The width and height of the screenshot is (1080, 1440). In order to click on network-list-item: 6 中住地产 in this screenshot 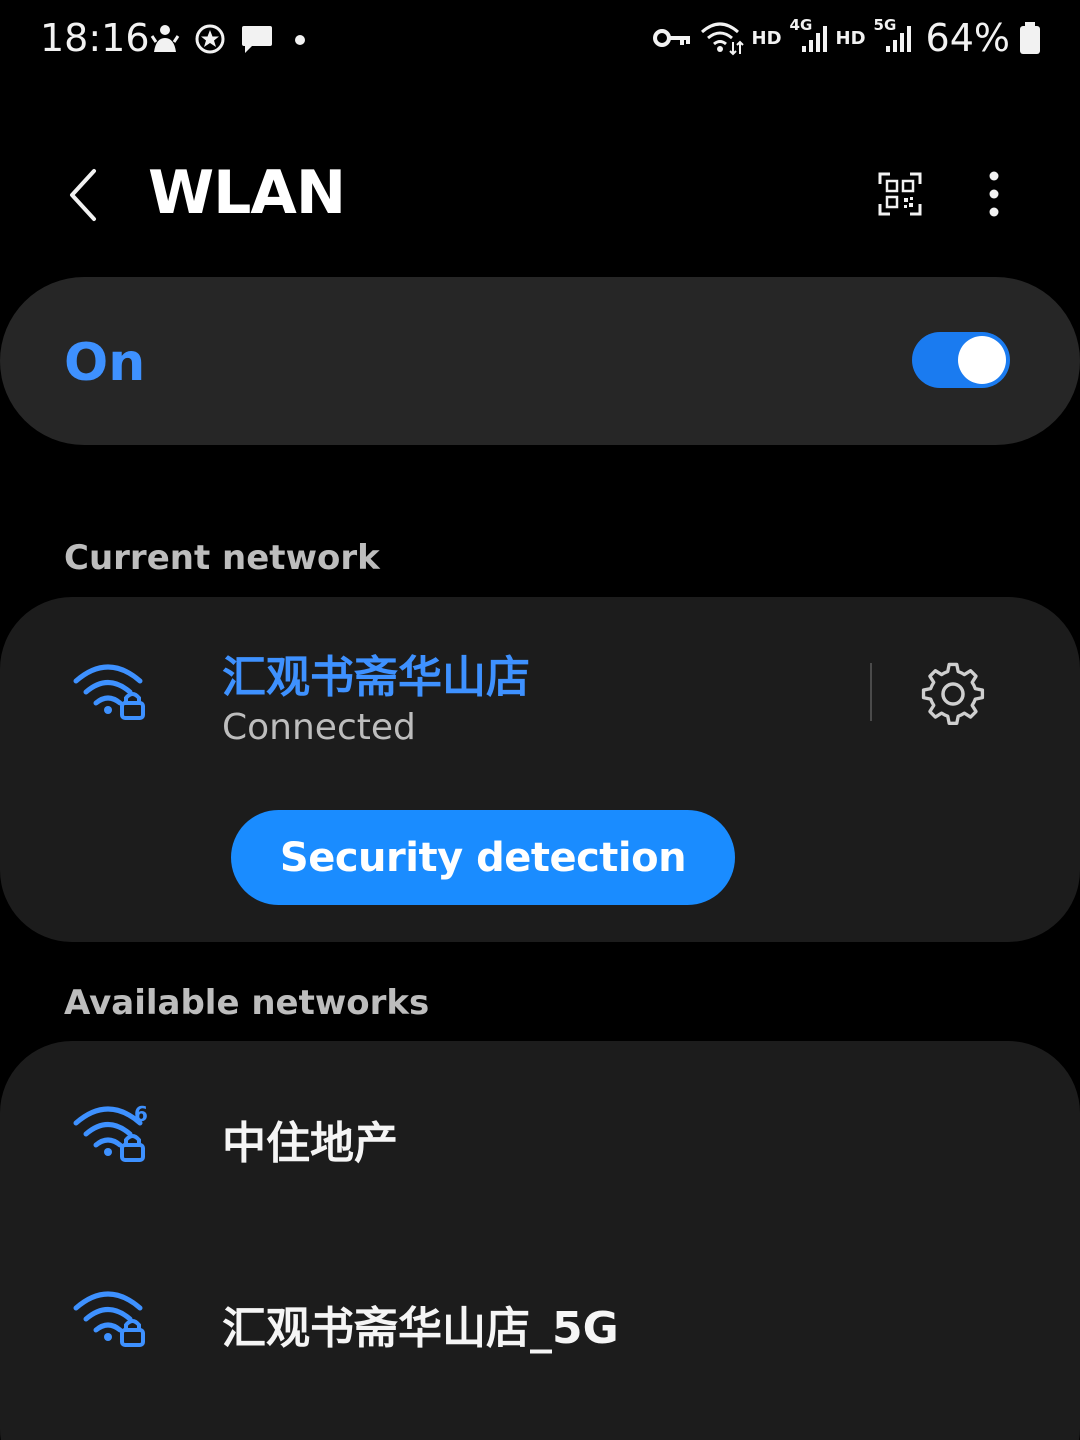, I will do `click(540, 1131)`.